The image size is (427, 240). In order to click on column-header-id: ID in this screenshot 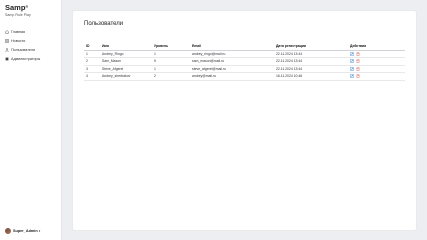, I will do `click(92, 46)`.